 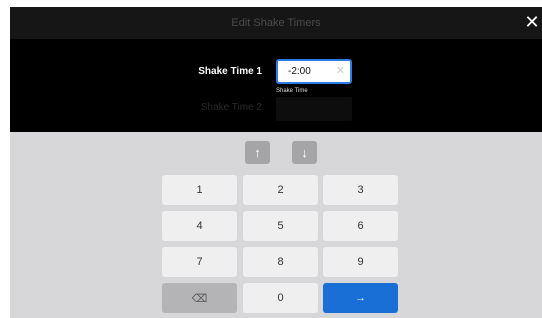 I want to click on clear-icon: ✕, so click(x=340, y=71).